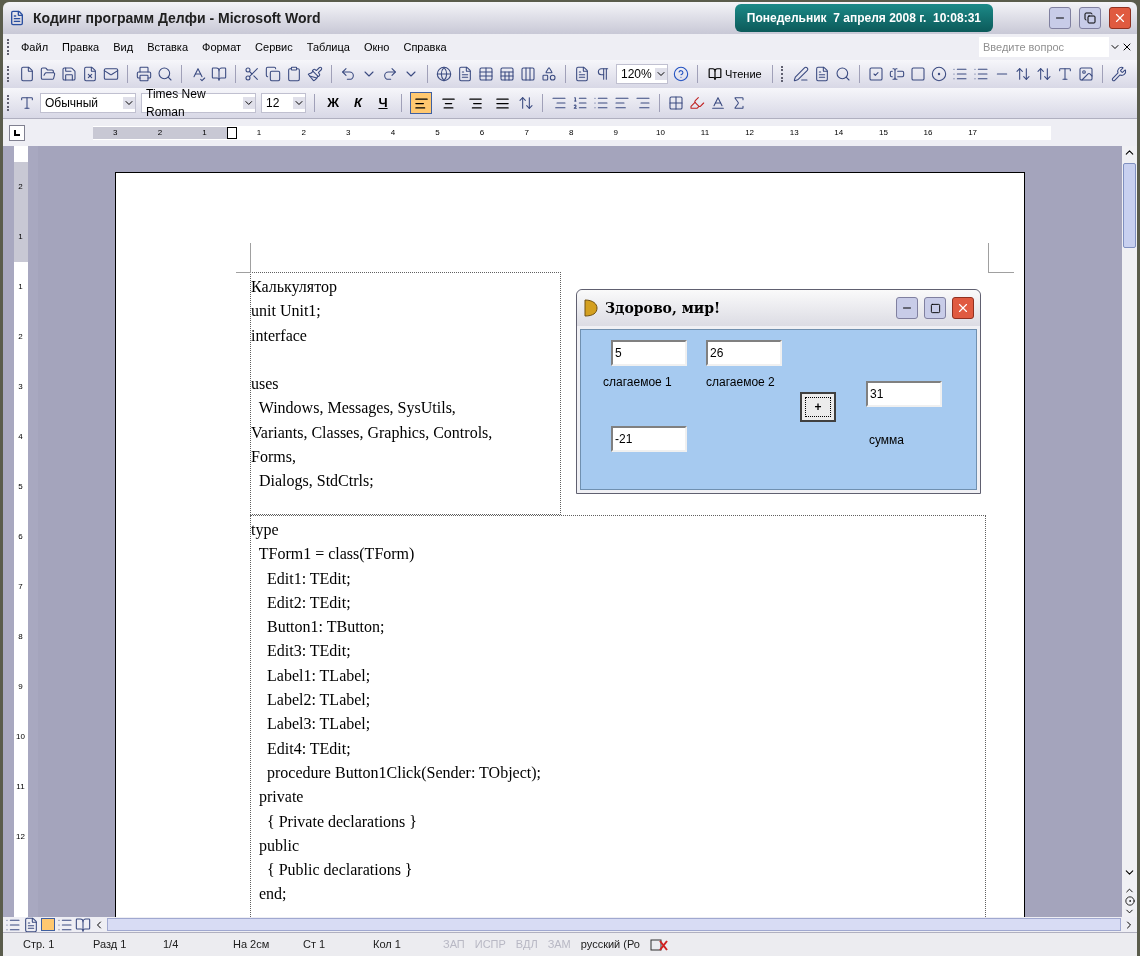 The width and height of the screenshot is (1140, 956). What do you see at coordinates (718, 103) in the screenshot?
I see `font-color-icon` at bounding box center [718, 103].